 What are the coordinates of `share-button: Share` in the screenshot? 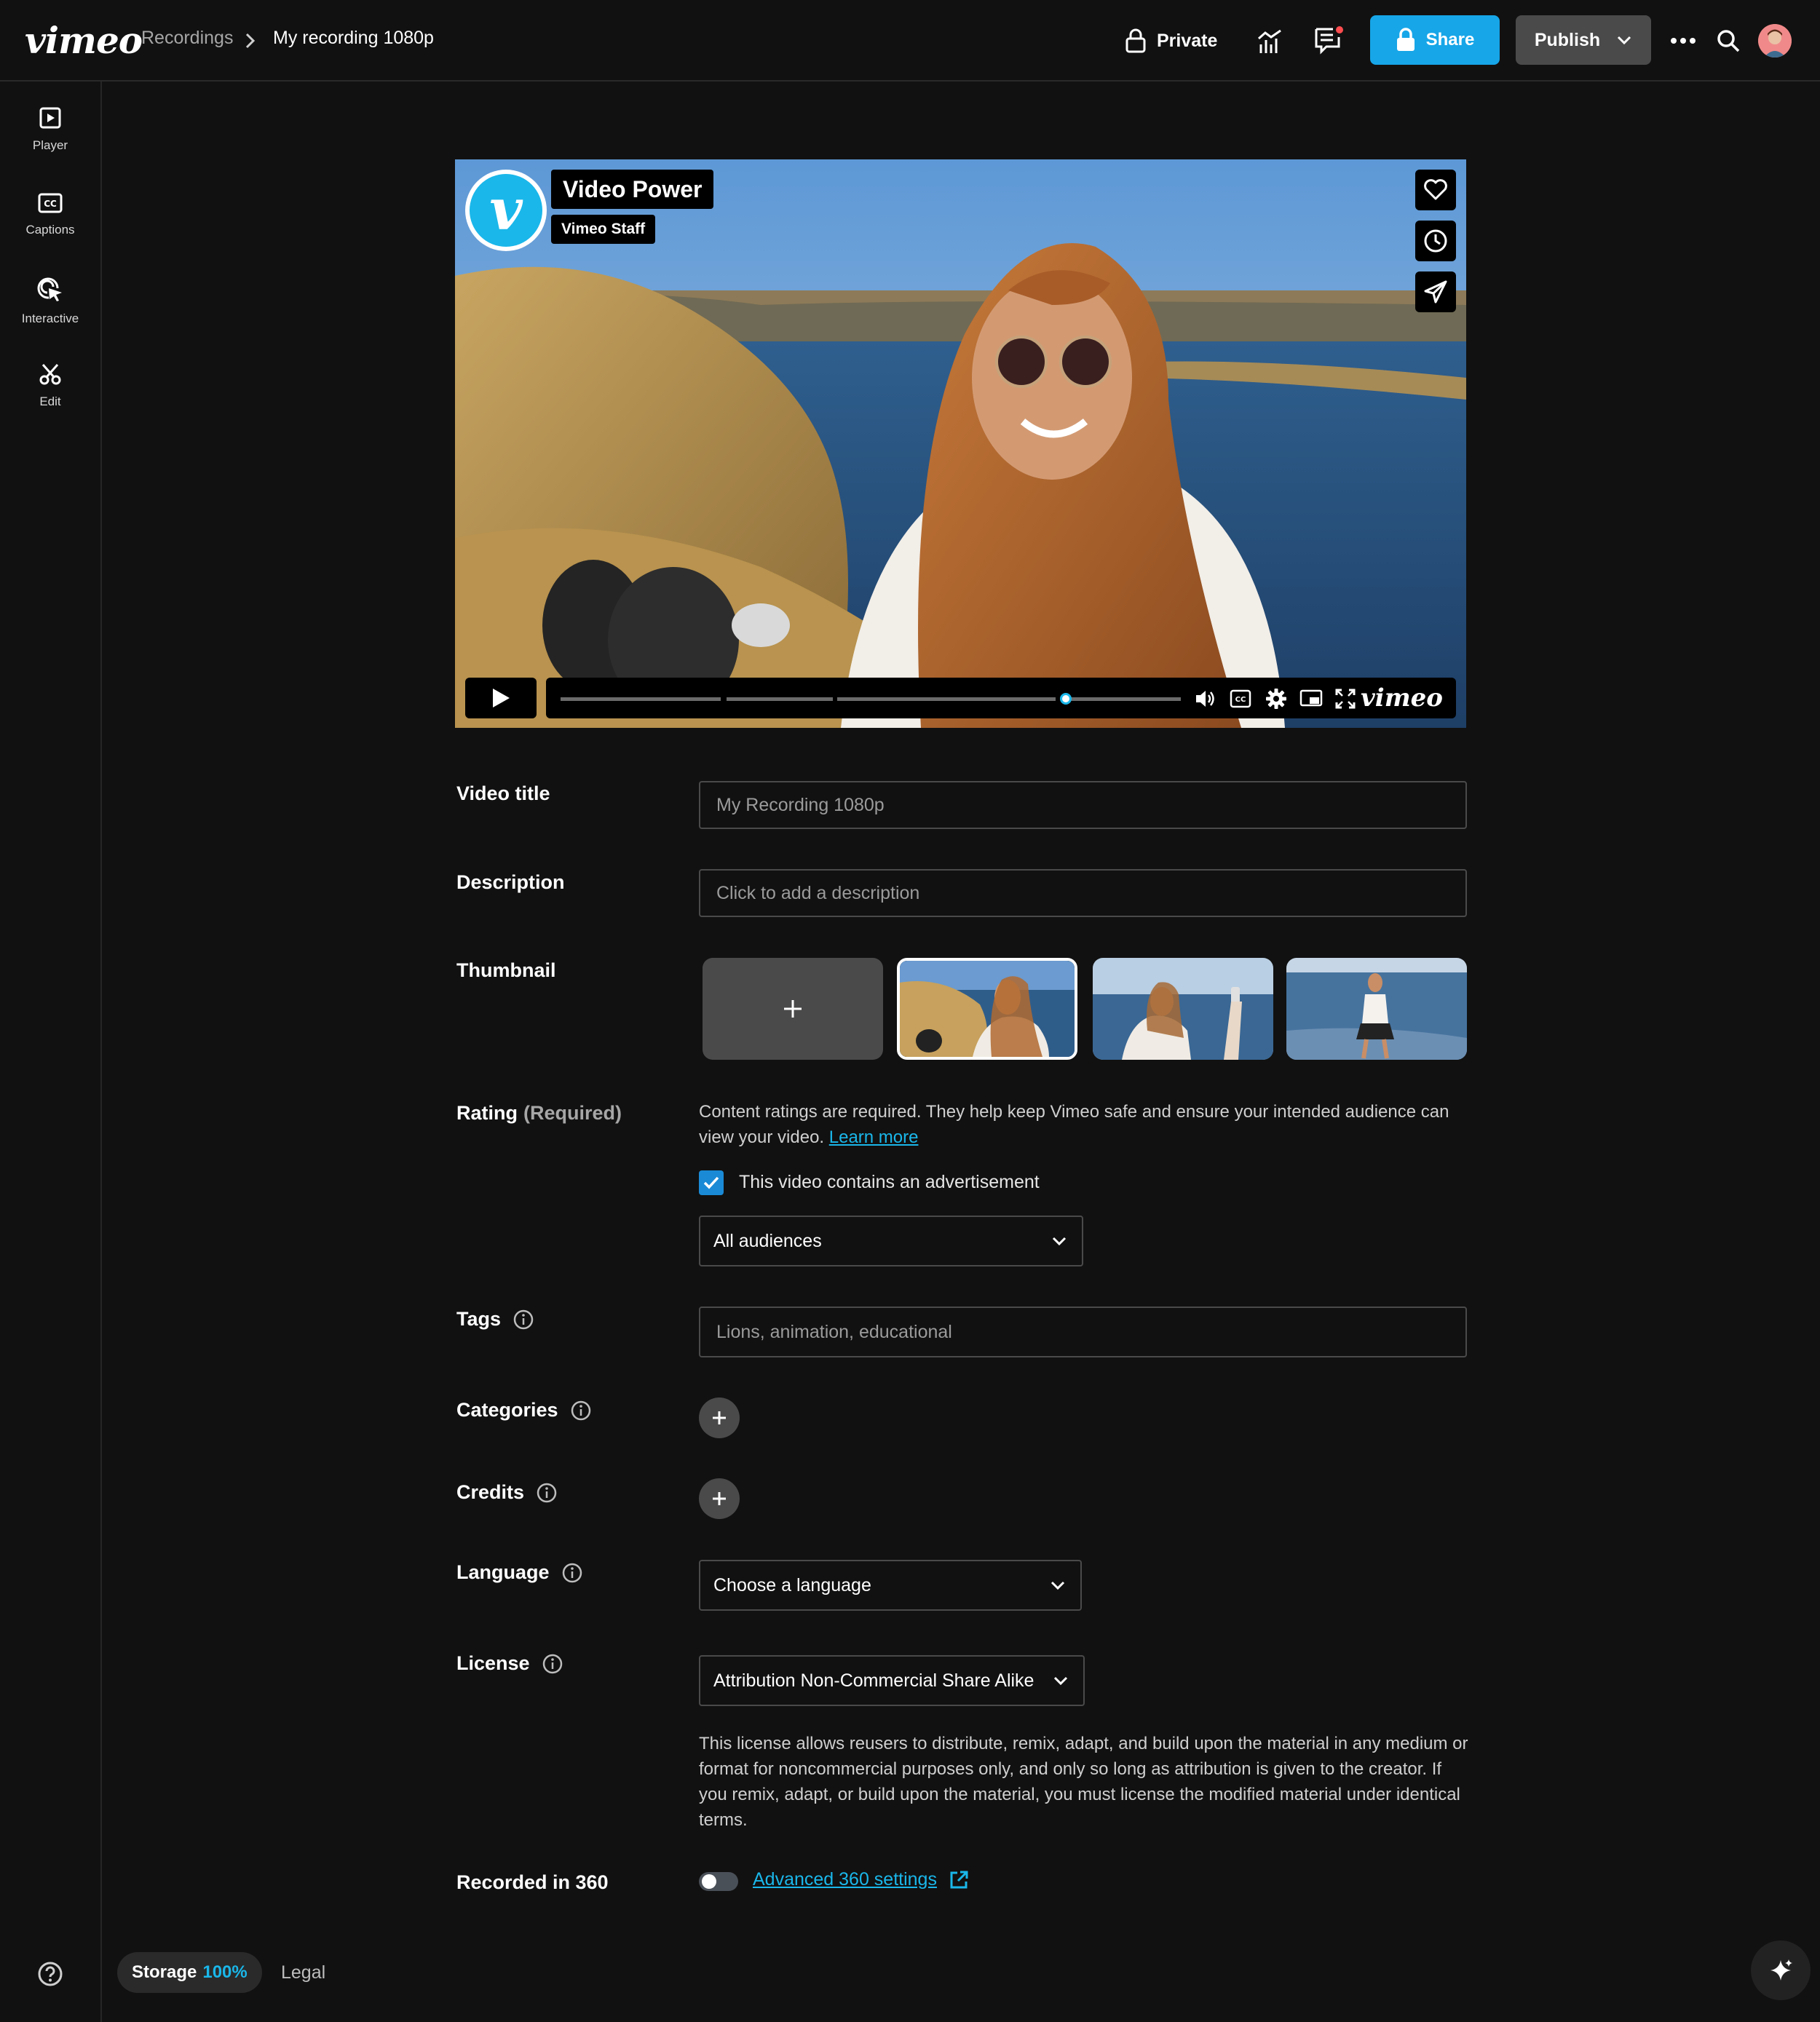 It's located at (1435, 40).